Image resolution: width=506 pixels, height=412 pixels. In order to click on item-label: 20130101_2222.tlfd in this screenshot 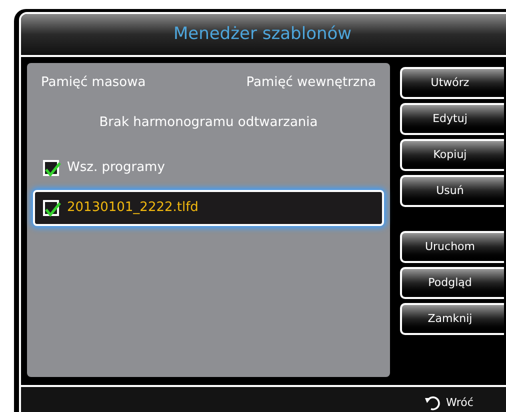, I will do `click(132, 208)`.